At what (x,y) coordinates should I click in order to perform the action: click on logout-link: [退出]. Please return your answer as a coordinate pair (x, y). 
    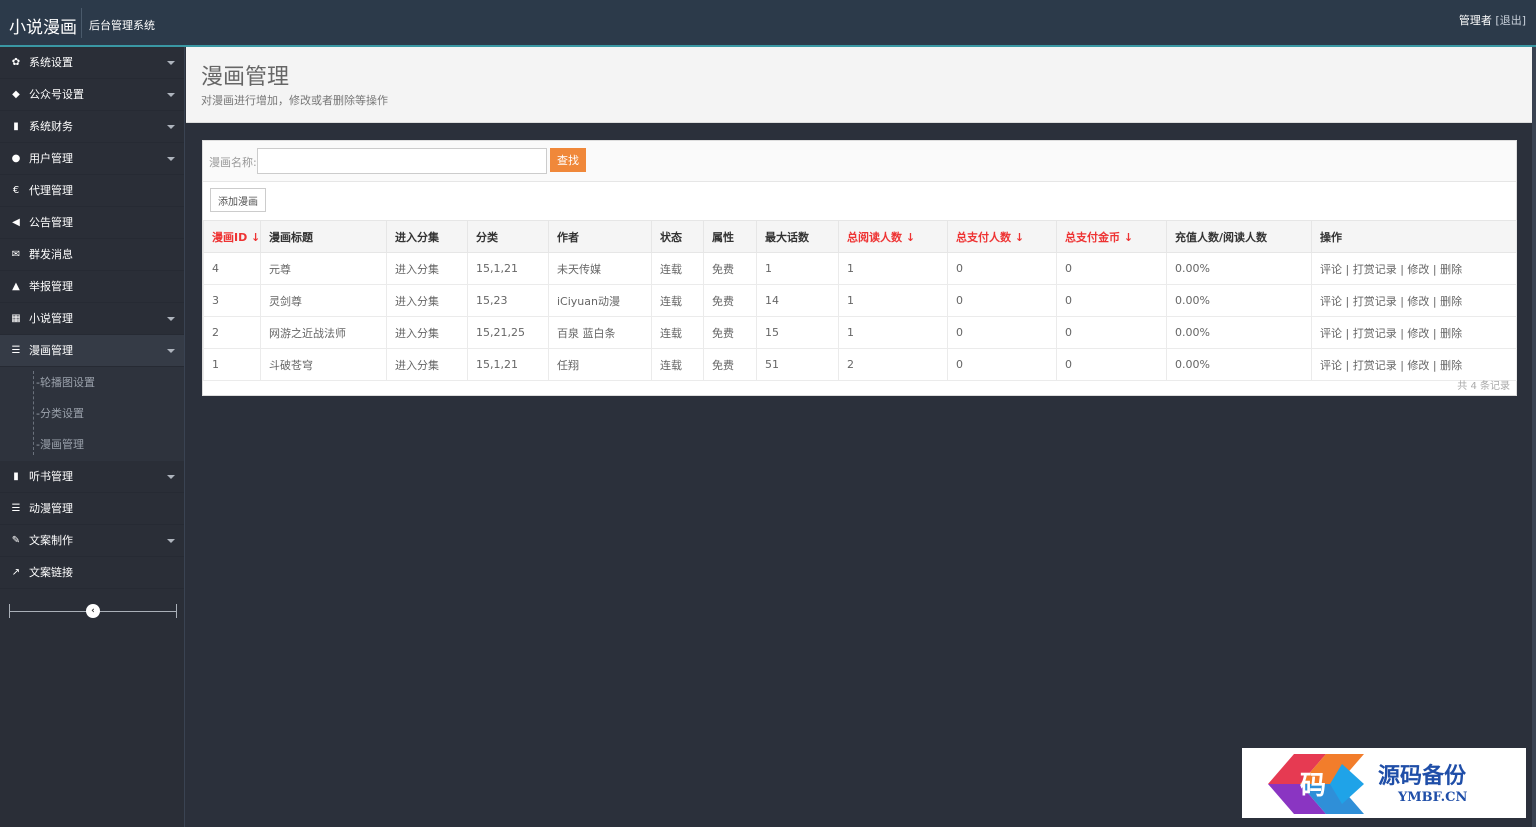
    Looking at the image, I should click on (1510, 20).